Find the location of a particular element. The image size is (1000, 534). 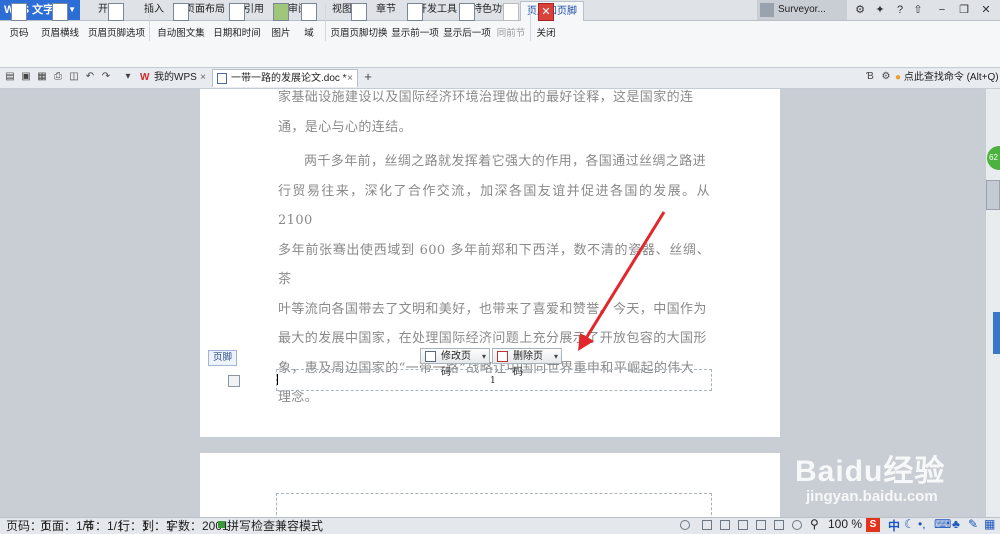

picture-icon is located at coordinates (281, 12).